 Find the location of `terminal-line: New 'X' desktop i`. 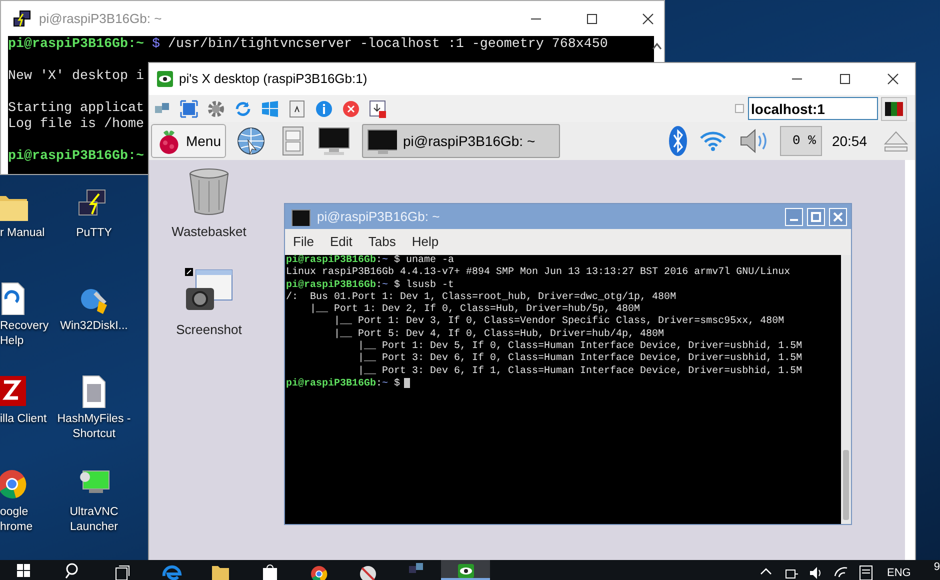

terminal-line: New 'X' desktop i is located at coordinates (76, 77).